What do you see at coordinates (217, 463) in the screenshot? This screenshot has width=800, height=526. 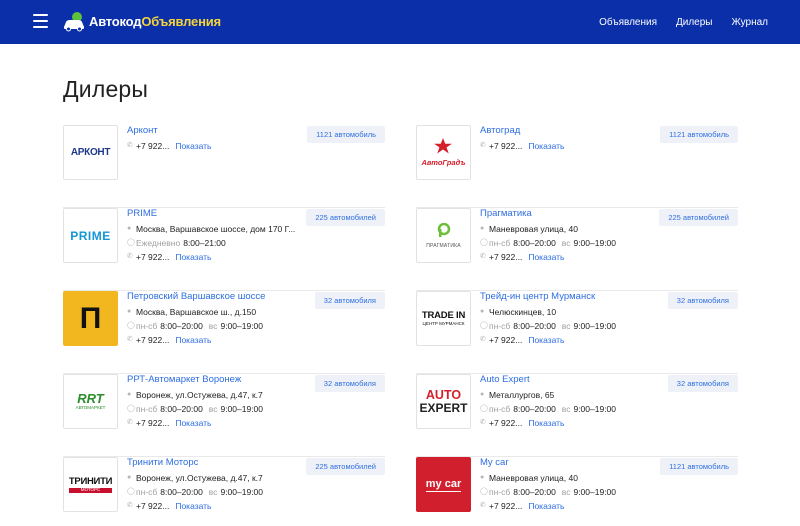 I see `dealer-name-link: Тринити Моторс` at bounding box center [217, 463].